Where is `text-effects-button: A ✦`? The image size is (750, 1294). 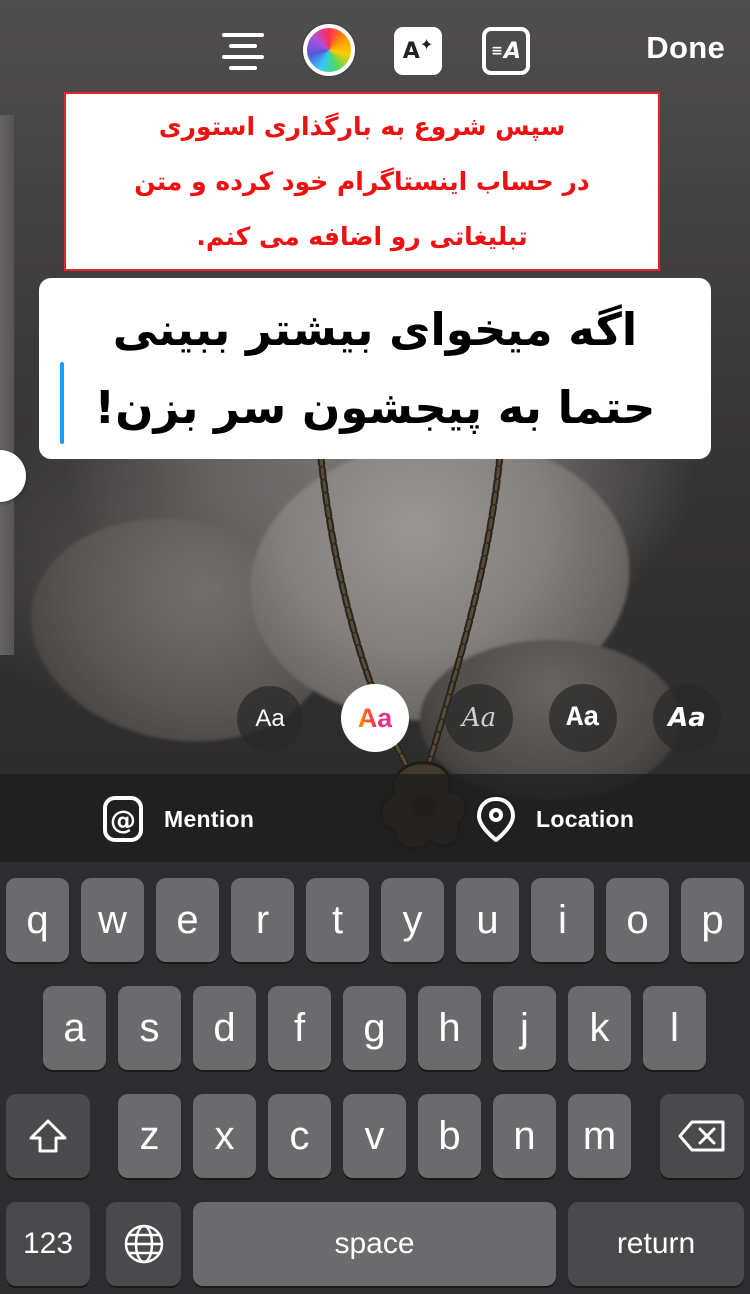
text-effects-button: A ✦ is located at coordinates (418, 51).